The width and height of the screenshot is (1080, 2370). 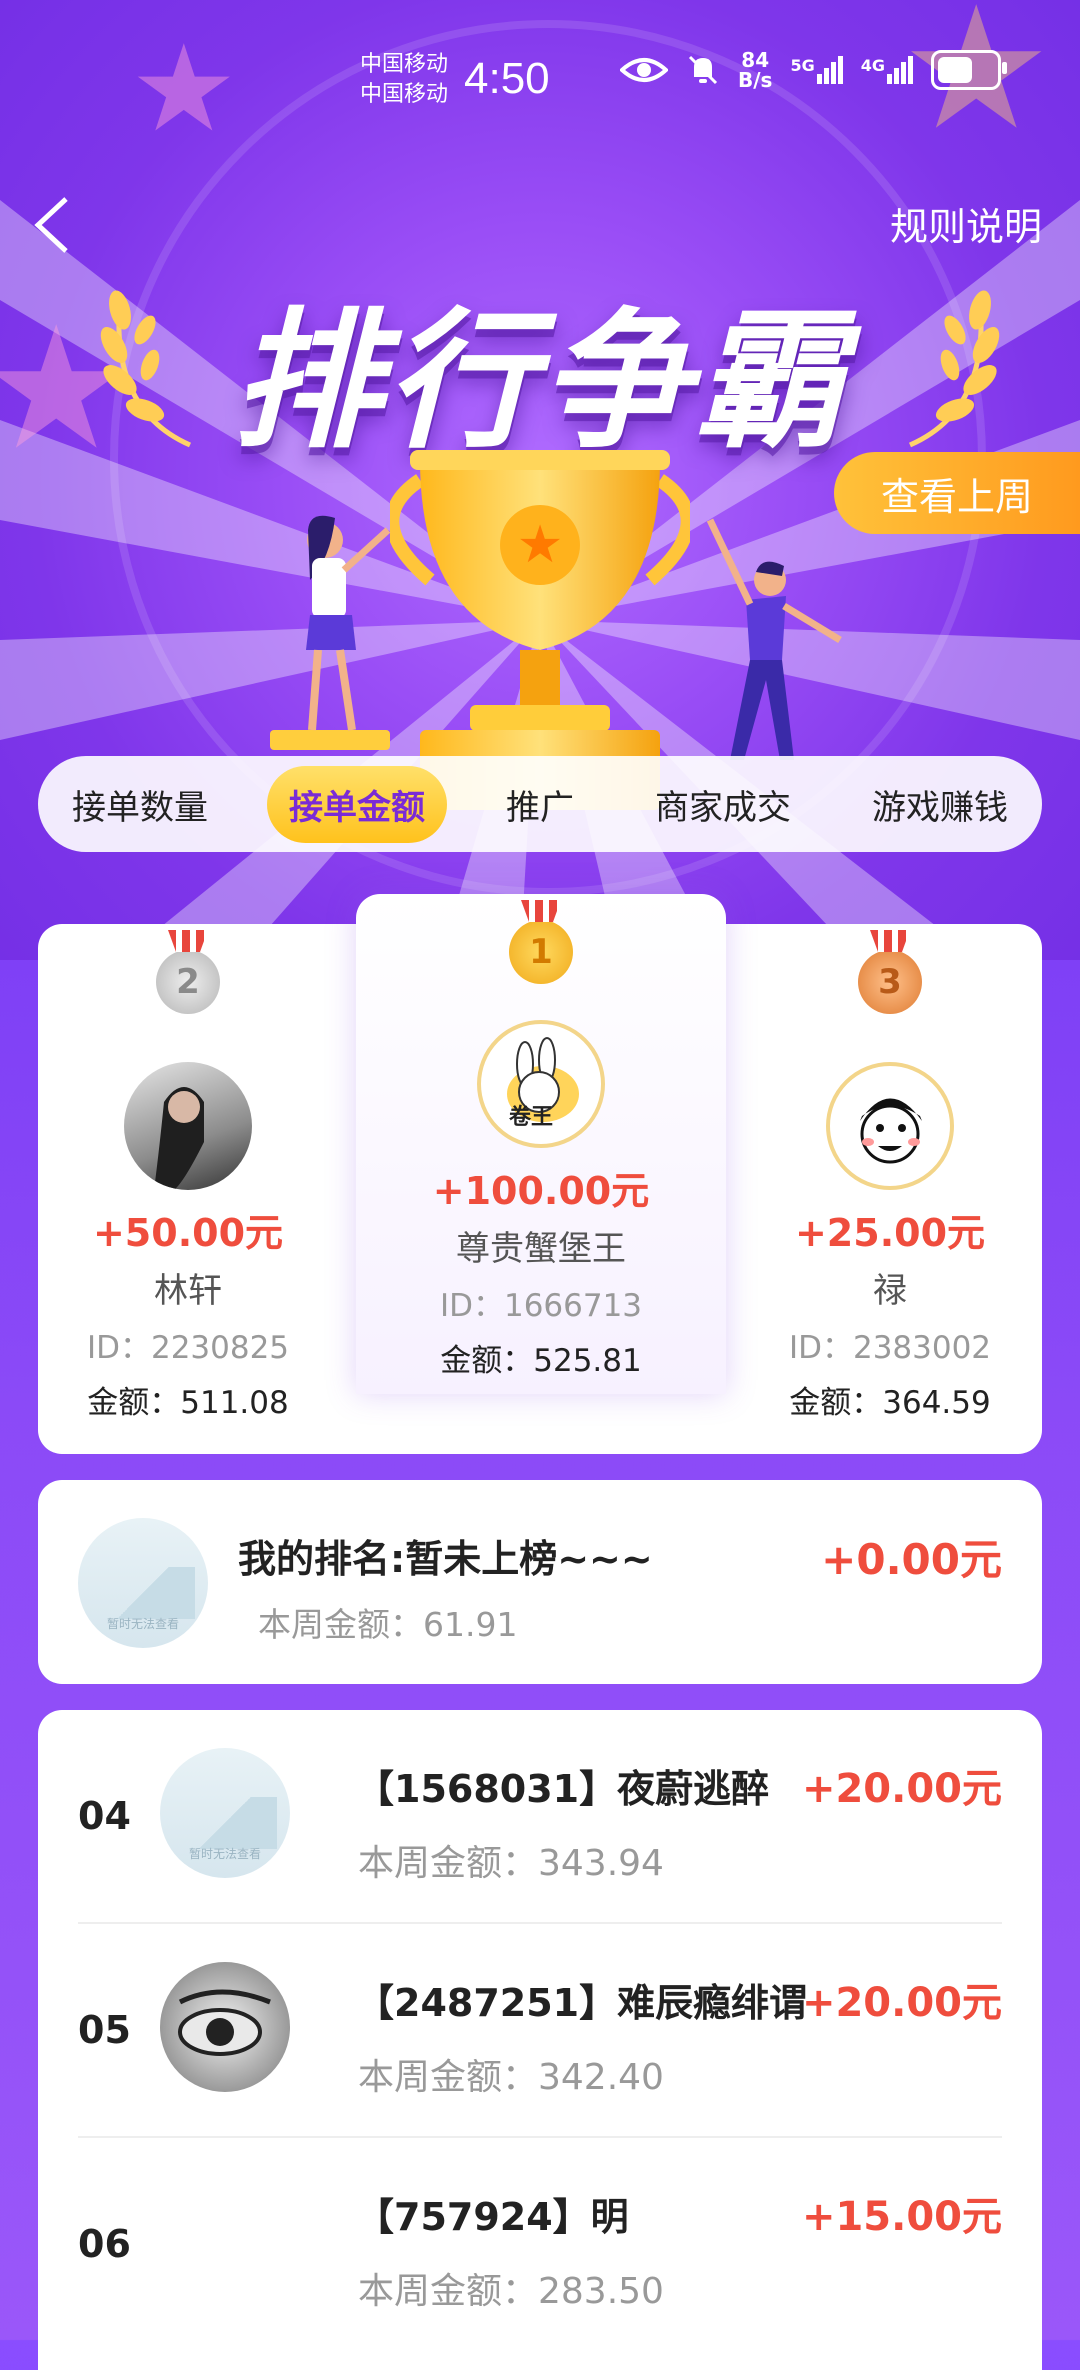 I want to click on rank-third: 3 +25.00元 禄 ID：2383002 金额：364.59, so click(x=890, y=1186).